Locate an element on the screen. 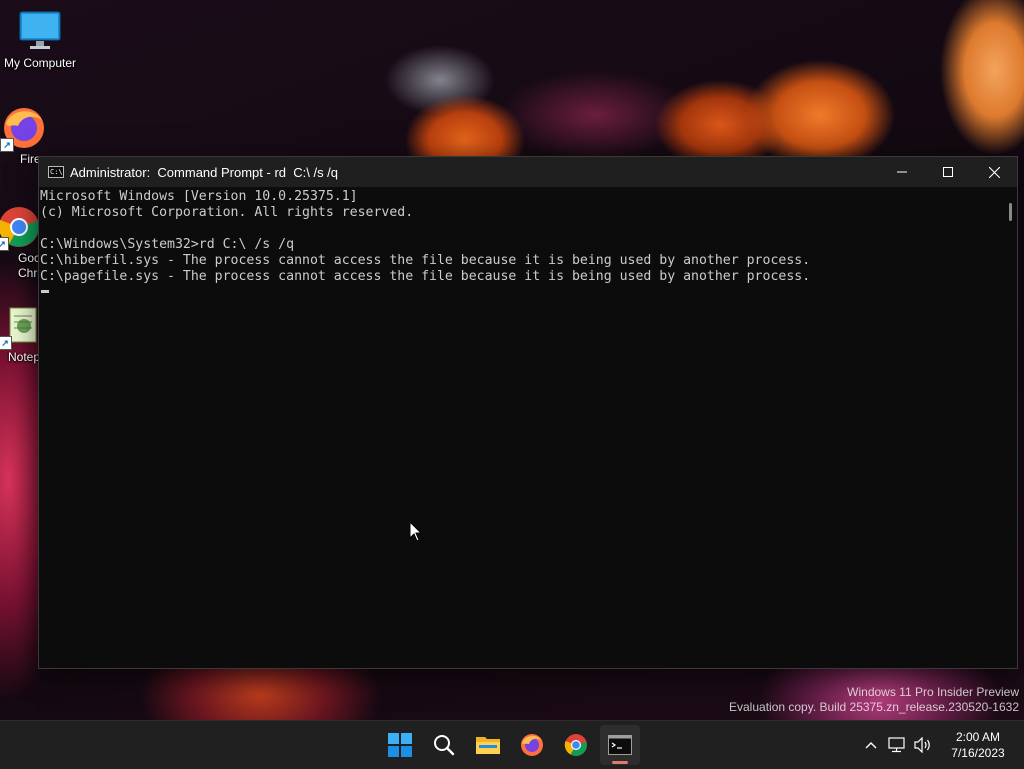  file-explorer-button is located at coordinates (488, 745).